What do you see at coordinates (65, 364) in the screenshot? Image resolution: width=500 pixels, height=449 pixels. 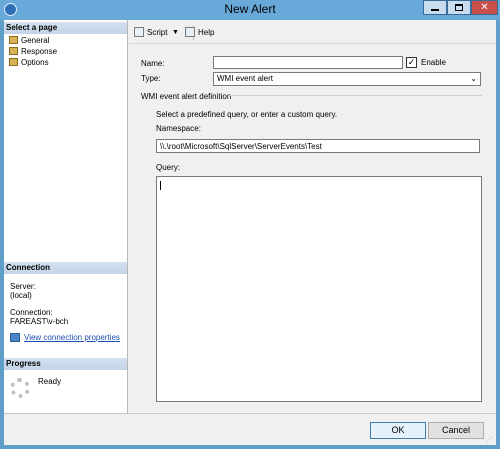 I see `progress-header: Progress` at bounding box center [65, 364].